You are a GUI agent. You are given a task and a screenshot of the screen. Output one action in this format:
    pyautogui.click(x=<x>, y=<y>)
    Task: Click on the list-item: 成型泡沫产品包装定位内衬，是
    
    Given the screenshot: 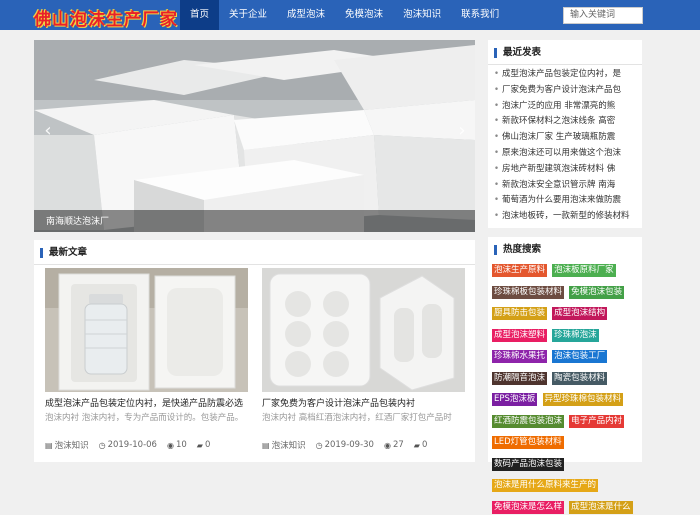 What is the action you would take?
    pyautogui.click(x=566, y=75)
    